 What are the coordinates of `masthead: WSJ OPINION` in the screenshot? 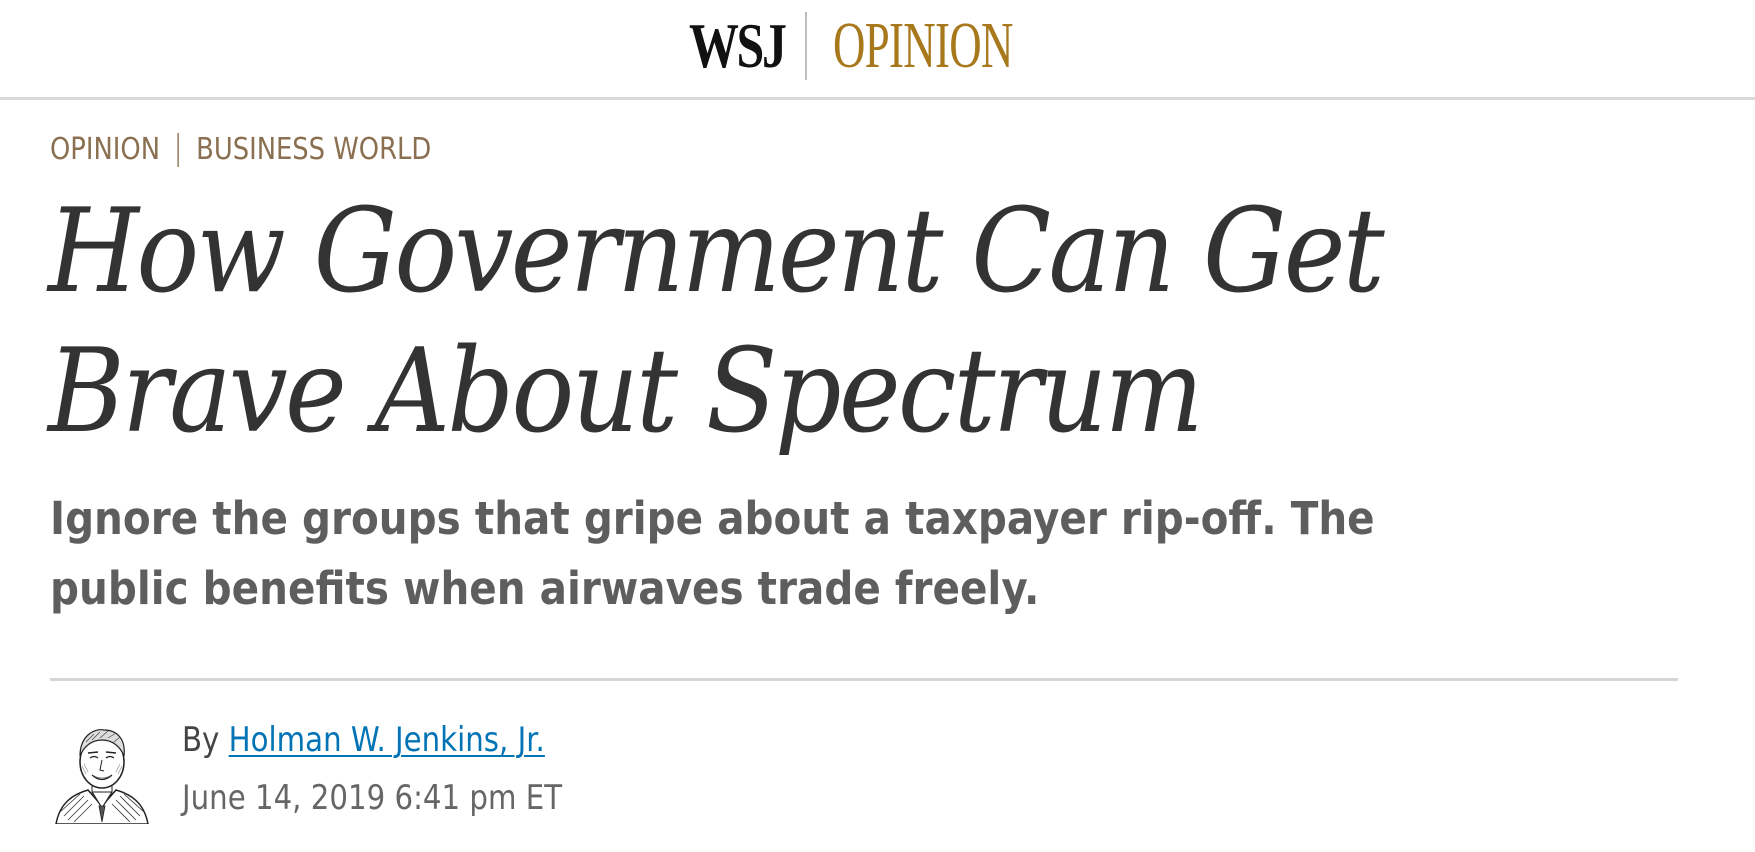 It's located at (877, 50).